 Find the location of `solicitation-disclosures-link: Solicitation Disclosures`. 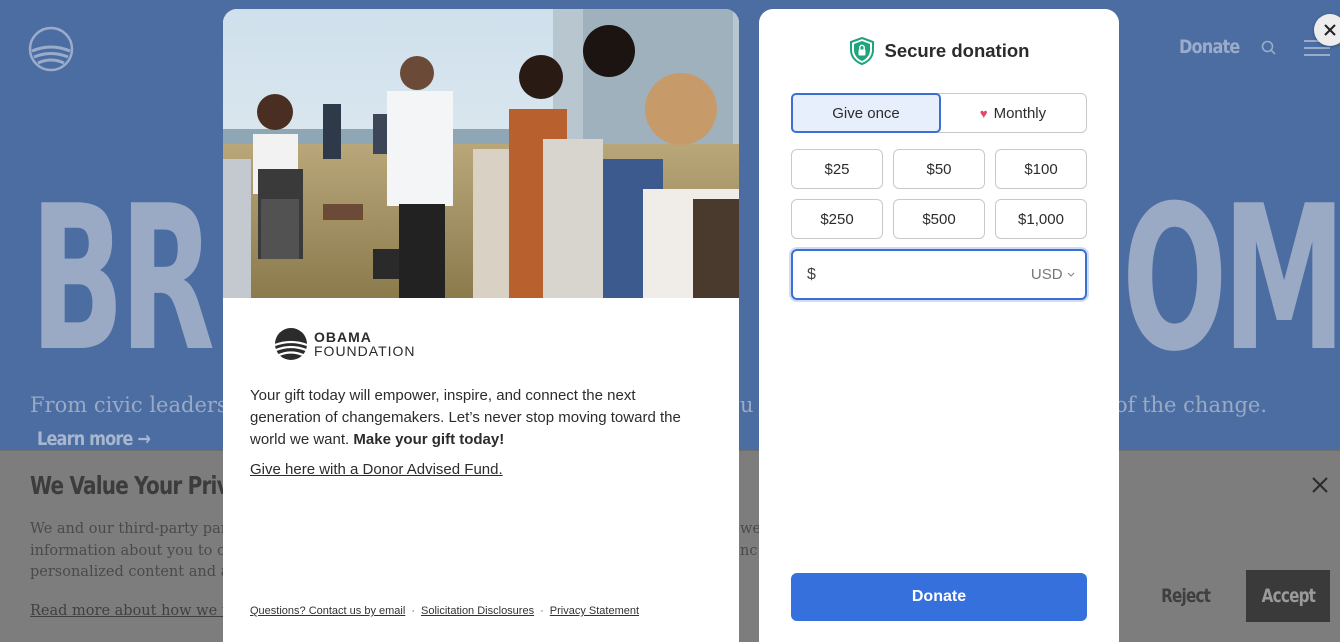

solicitation-disclosures-link: Solicitation Disclosures is located at coordinates (477, 611).